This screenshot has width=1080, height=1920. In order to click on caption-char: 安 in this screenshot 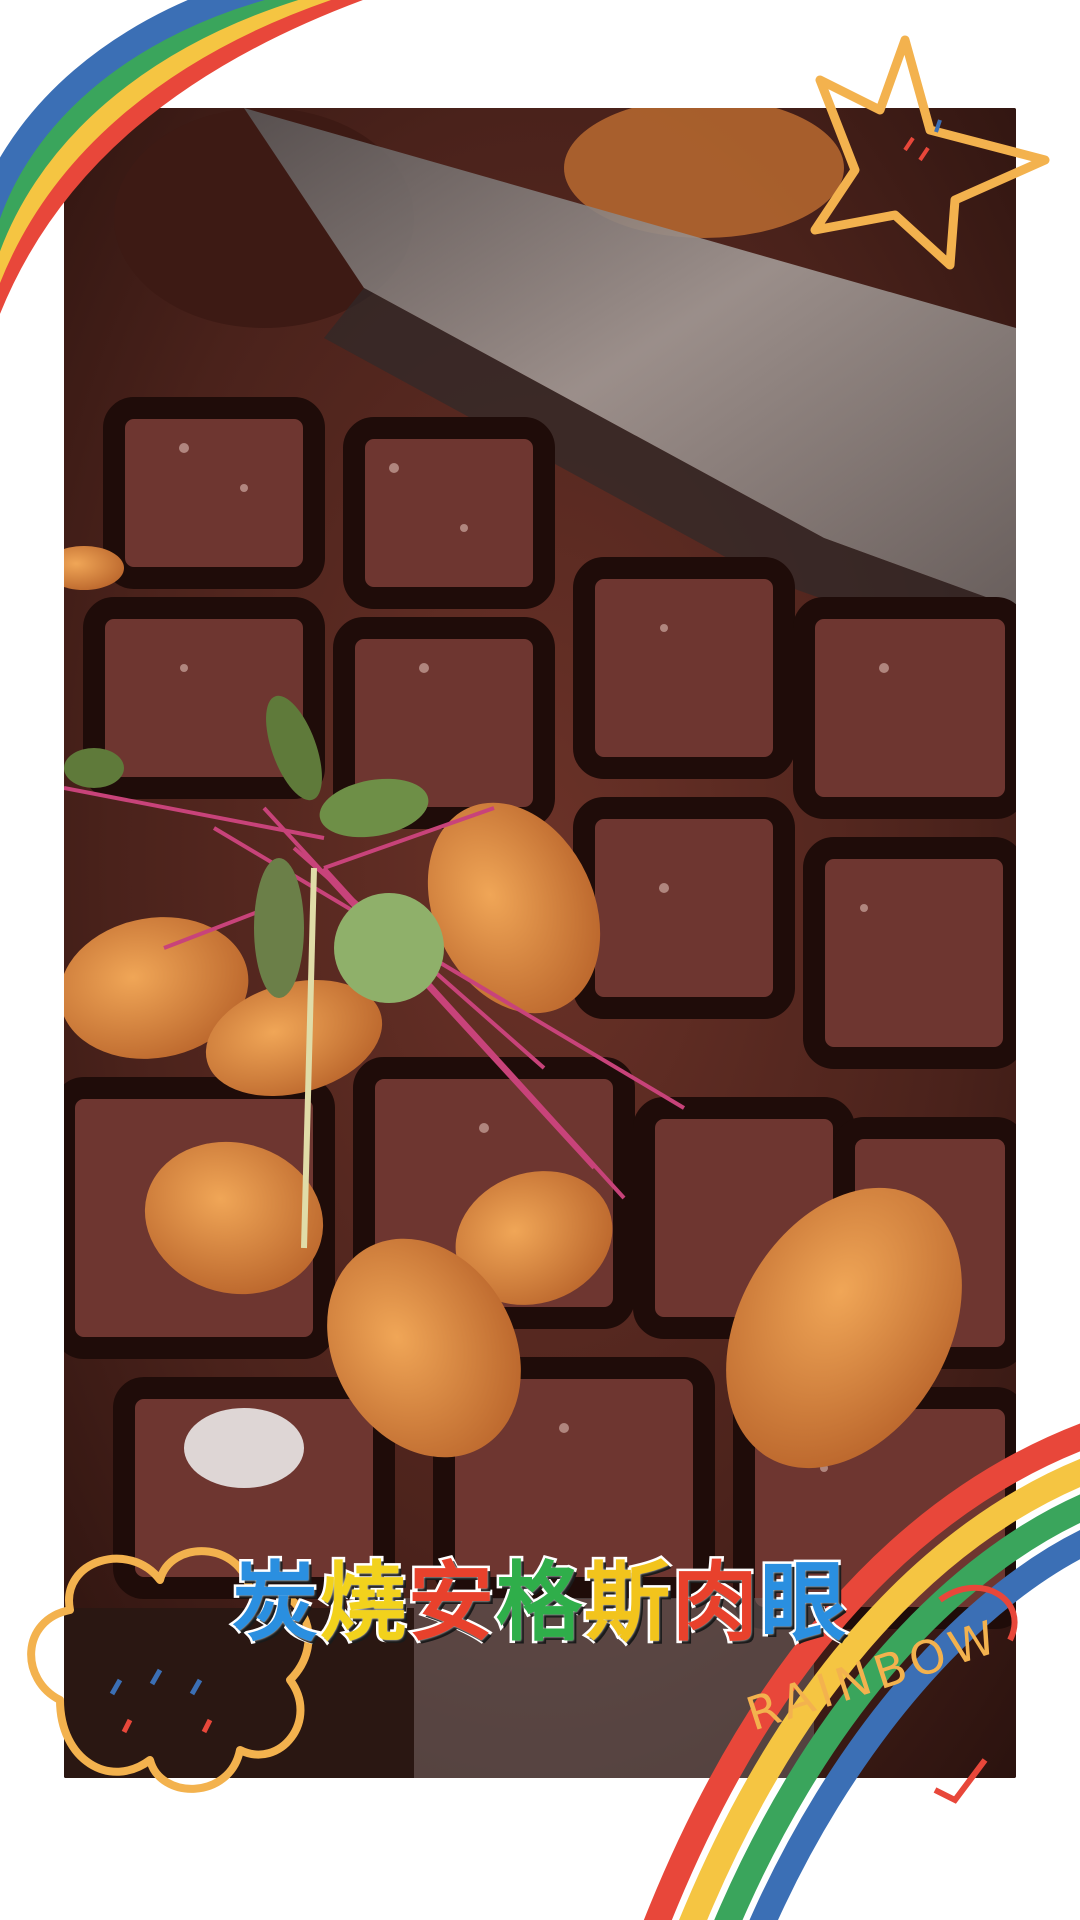, I will do `click(451, 1603)`.